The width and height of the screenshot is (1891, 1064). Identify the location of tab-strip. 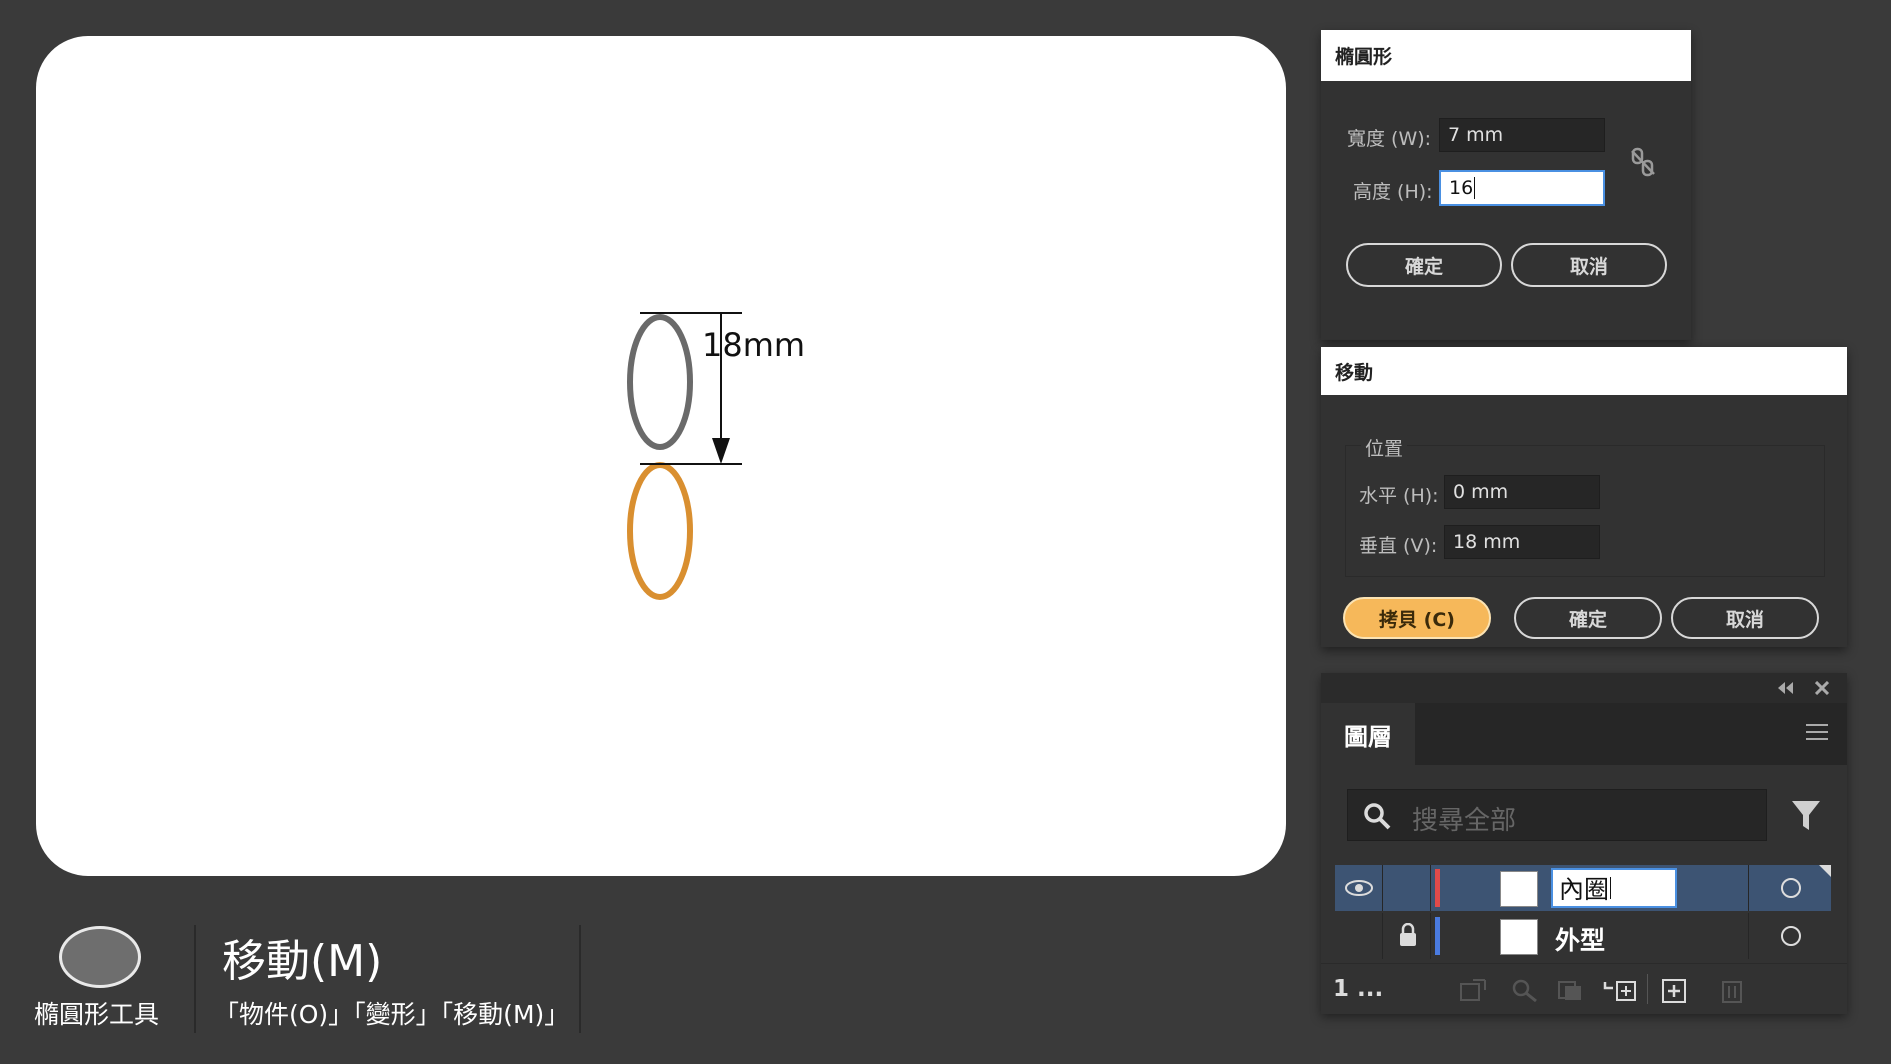
(1631, 734).